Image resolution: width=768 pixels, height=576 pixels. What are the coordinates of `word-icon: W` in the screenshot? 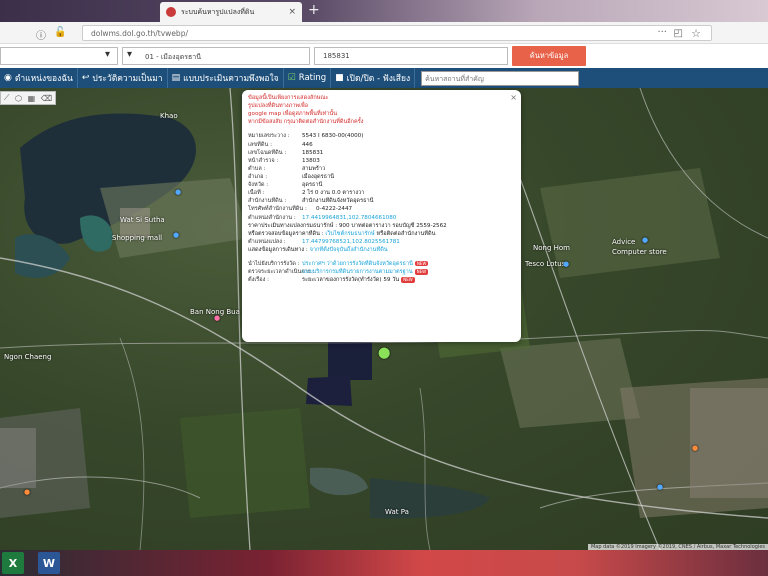 It's located at (49, 563).